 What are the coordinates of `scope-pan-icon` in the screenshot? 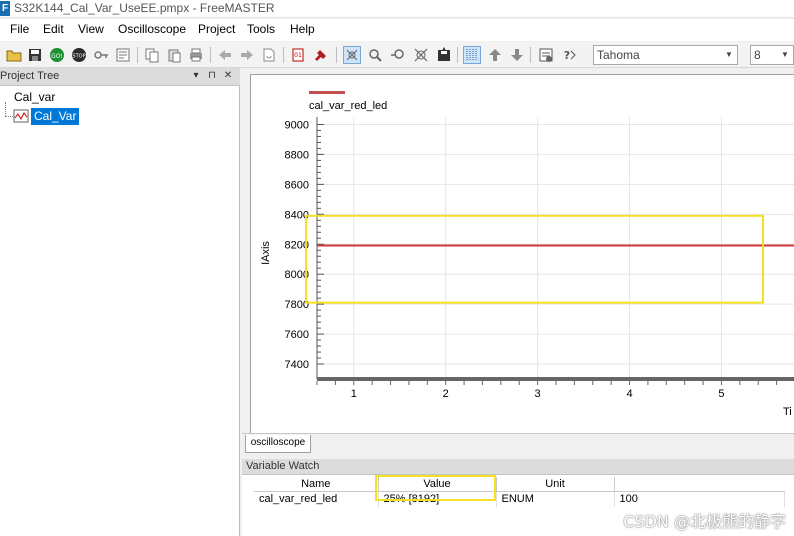 It's located at (352, 55).